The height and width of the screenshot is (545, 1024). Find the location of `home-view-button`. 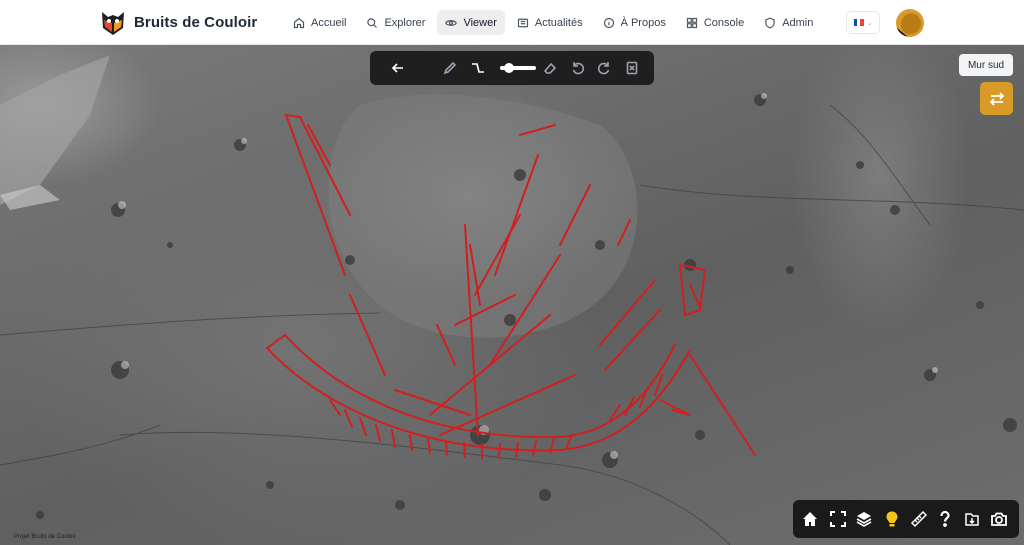

home-view-button is located at coordinates (810, 519).